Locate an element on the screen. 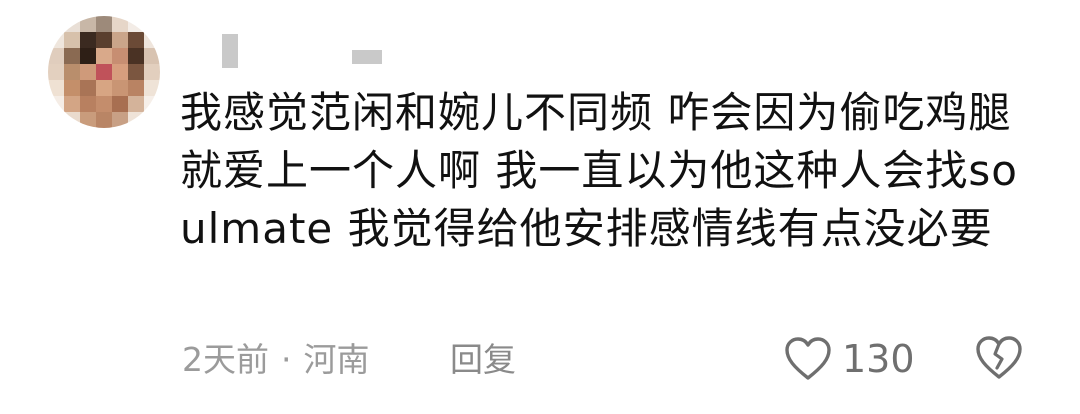  like-count: 130 is located at coordinates (878, 359).